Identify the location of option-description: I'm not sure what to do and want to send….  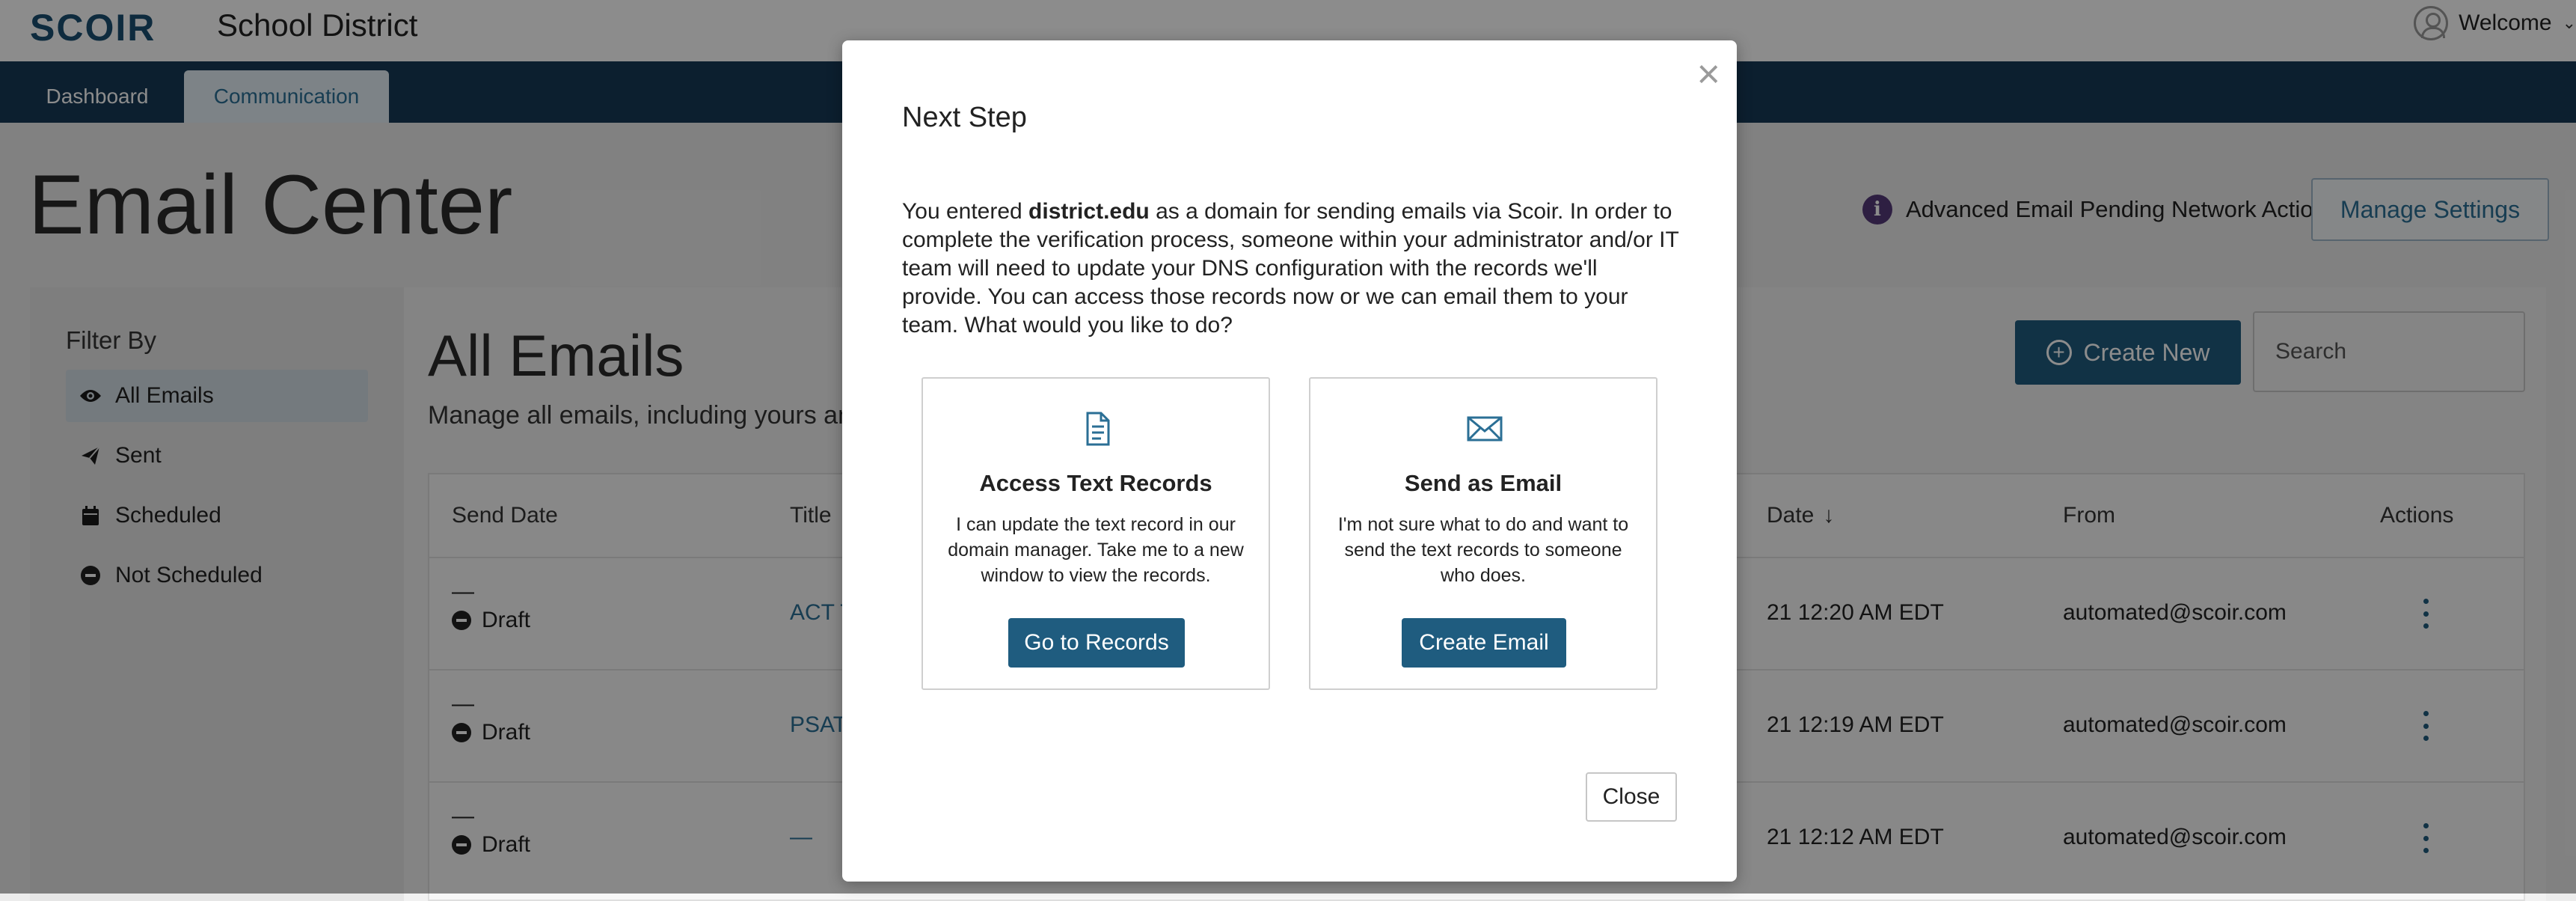
(1483, 550).